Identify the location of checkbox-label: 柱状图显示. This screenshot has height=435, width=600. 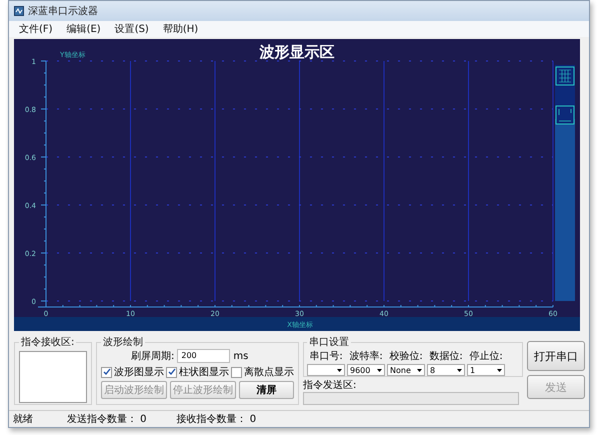
(204, 372).